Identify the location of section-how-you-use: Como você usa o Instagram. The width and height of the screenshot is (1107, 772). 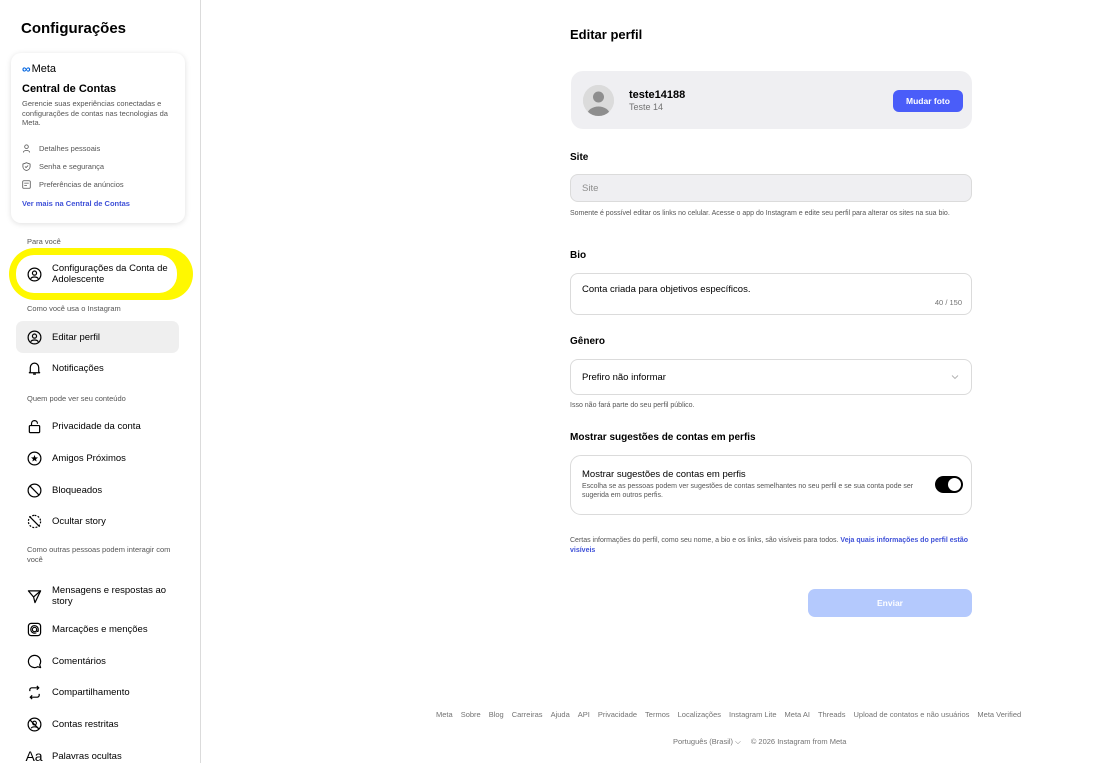
(74, 308).